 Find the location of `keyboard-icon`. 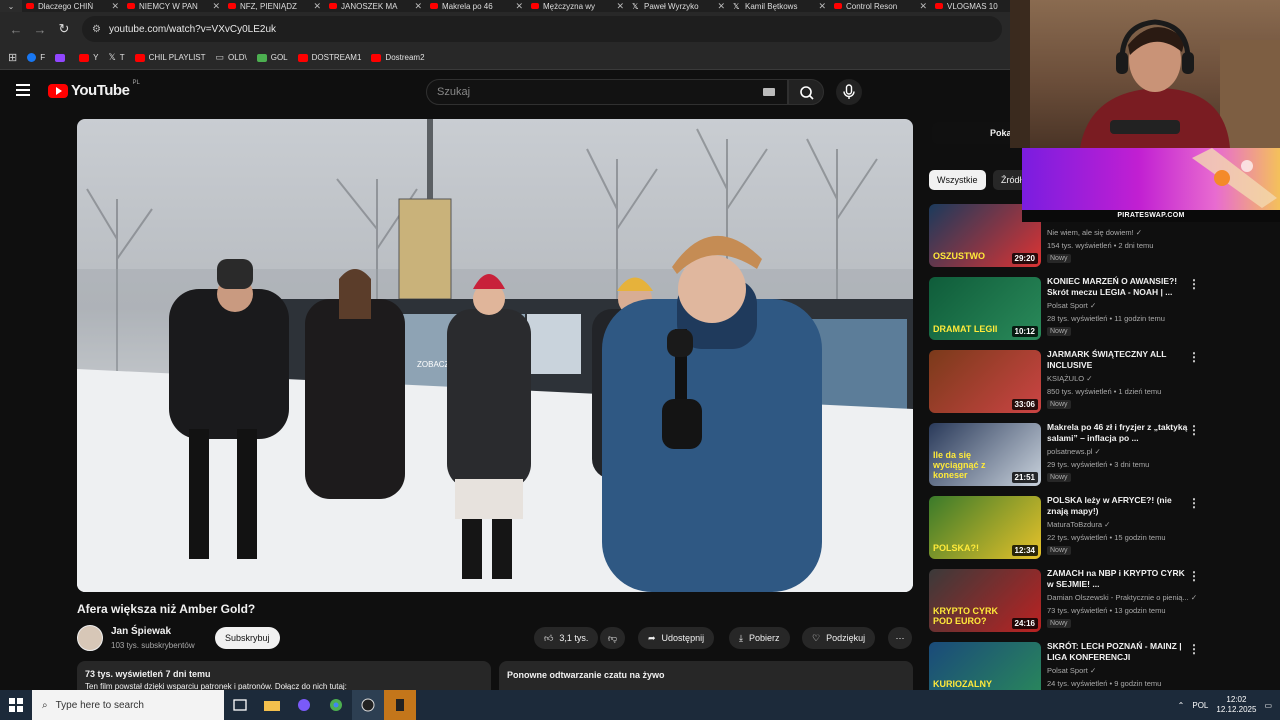

keyboard-icon is located at coordinates (769, 92).